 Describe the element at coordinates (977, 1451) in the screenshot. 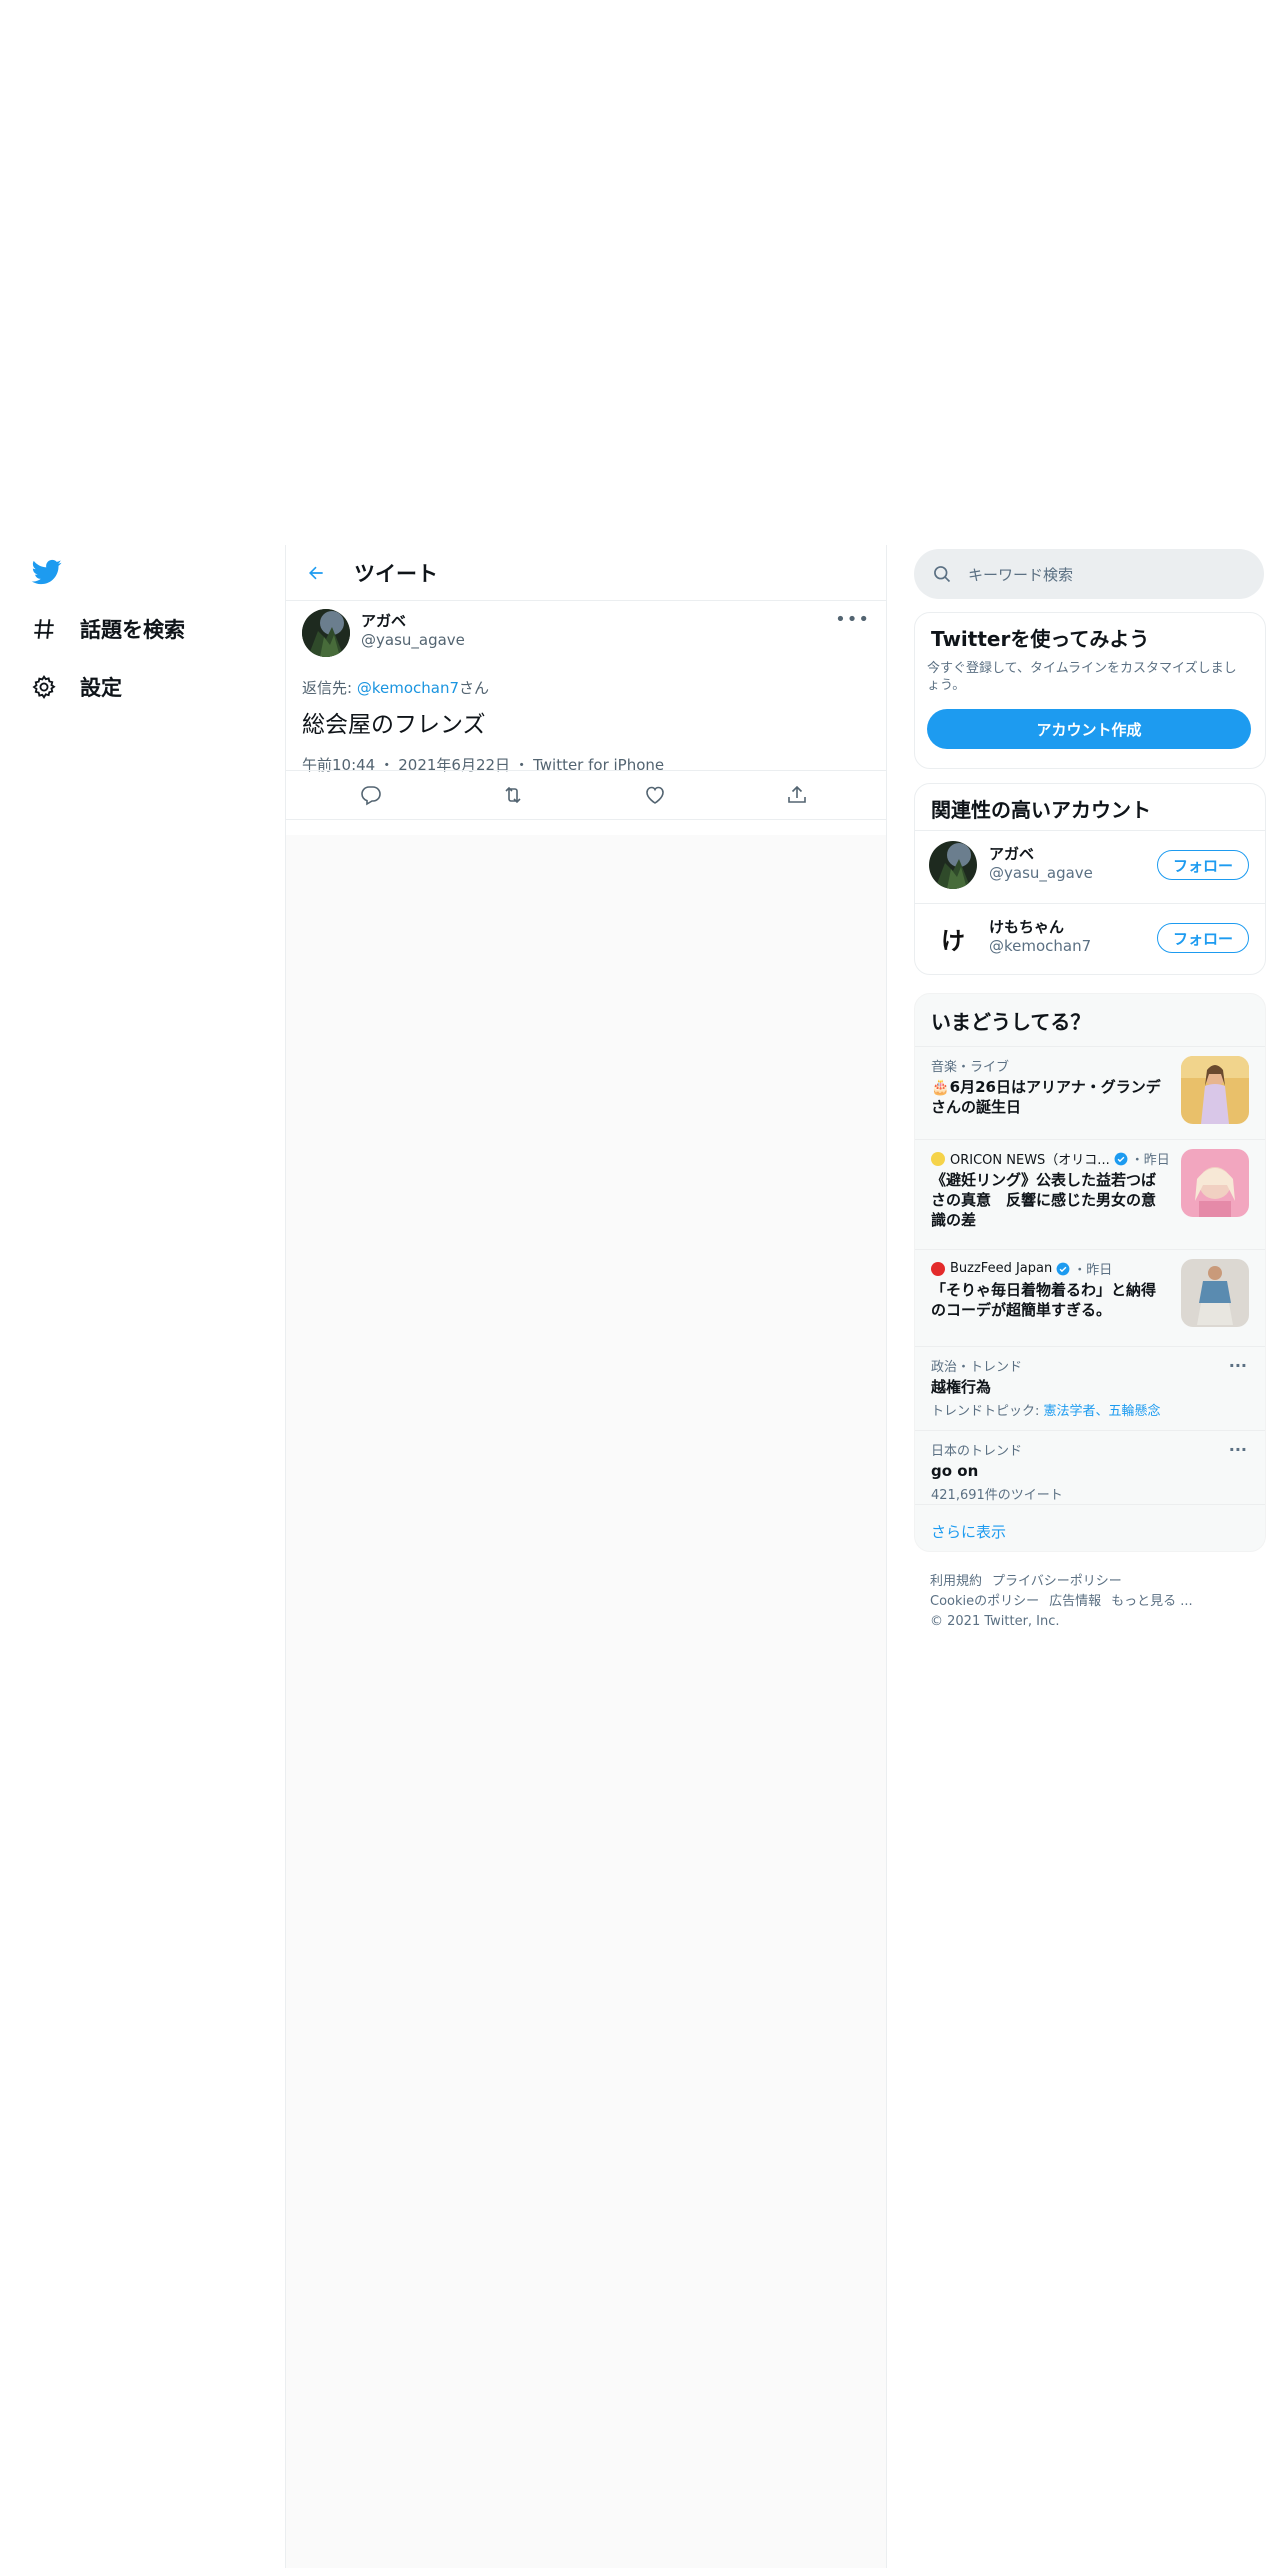

I see `trend-category: 日本のトレンド` at that location.